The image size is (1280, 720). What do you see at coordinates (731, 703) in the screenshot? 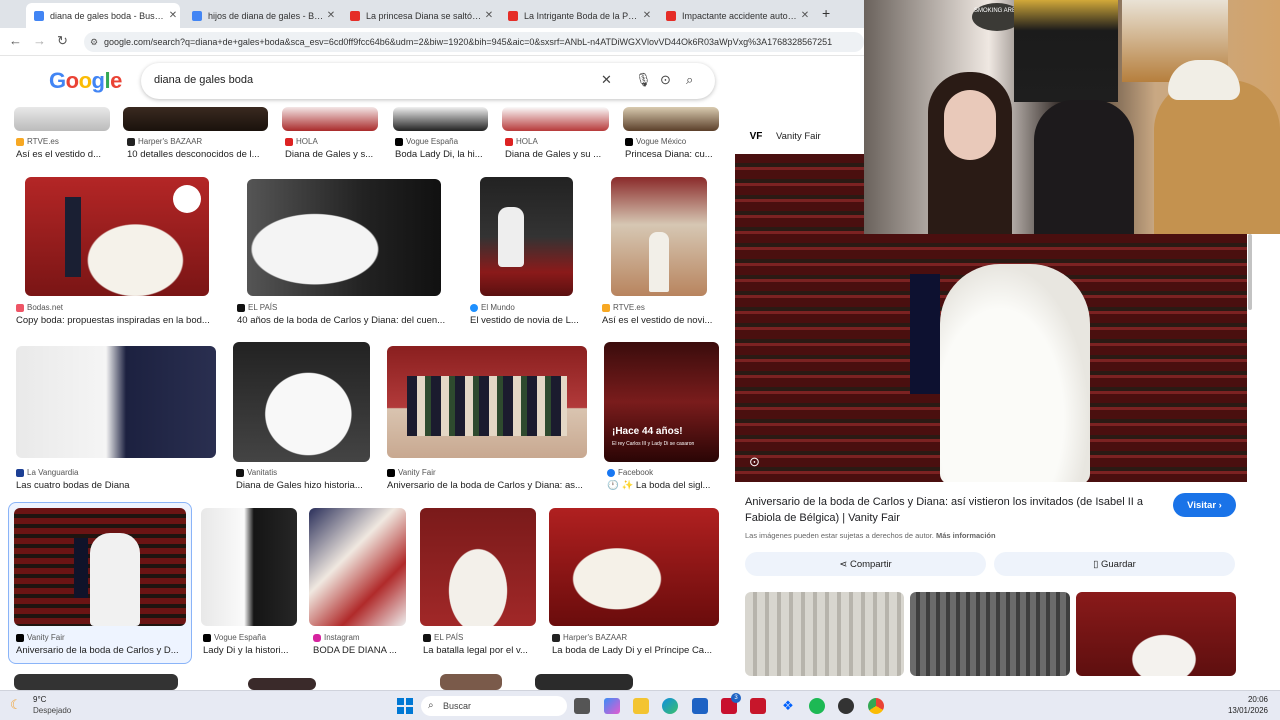
I see `app-l-icon: 3` at bounding box center [731, 703].